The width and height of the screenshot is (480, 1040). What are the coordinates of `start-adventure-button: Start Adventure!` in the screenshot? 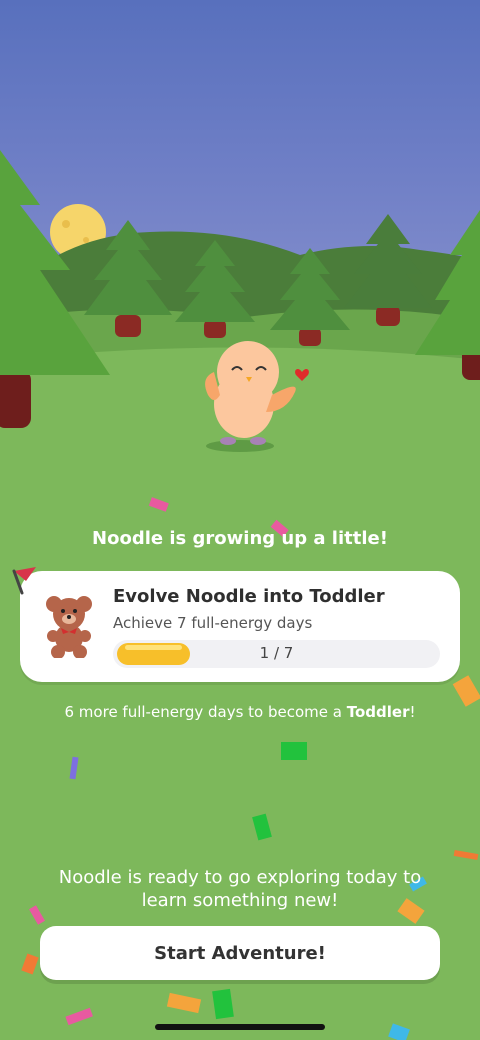 It's located at (240, 953).